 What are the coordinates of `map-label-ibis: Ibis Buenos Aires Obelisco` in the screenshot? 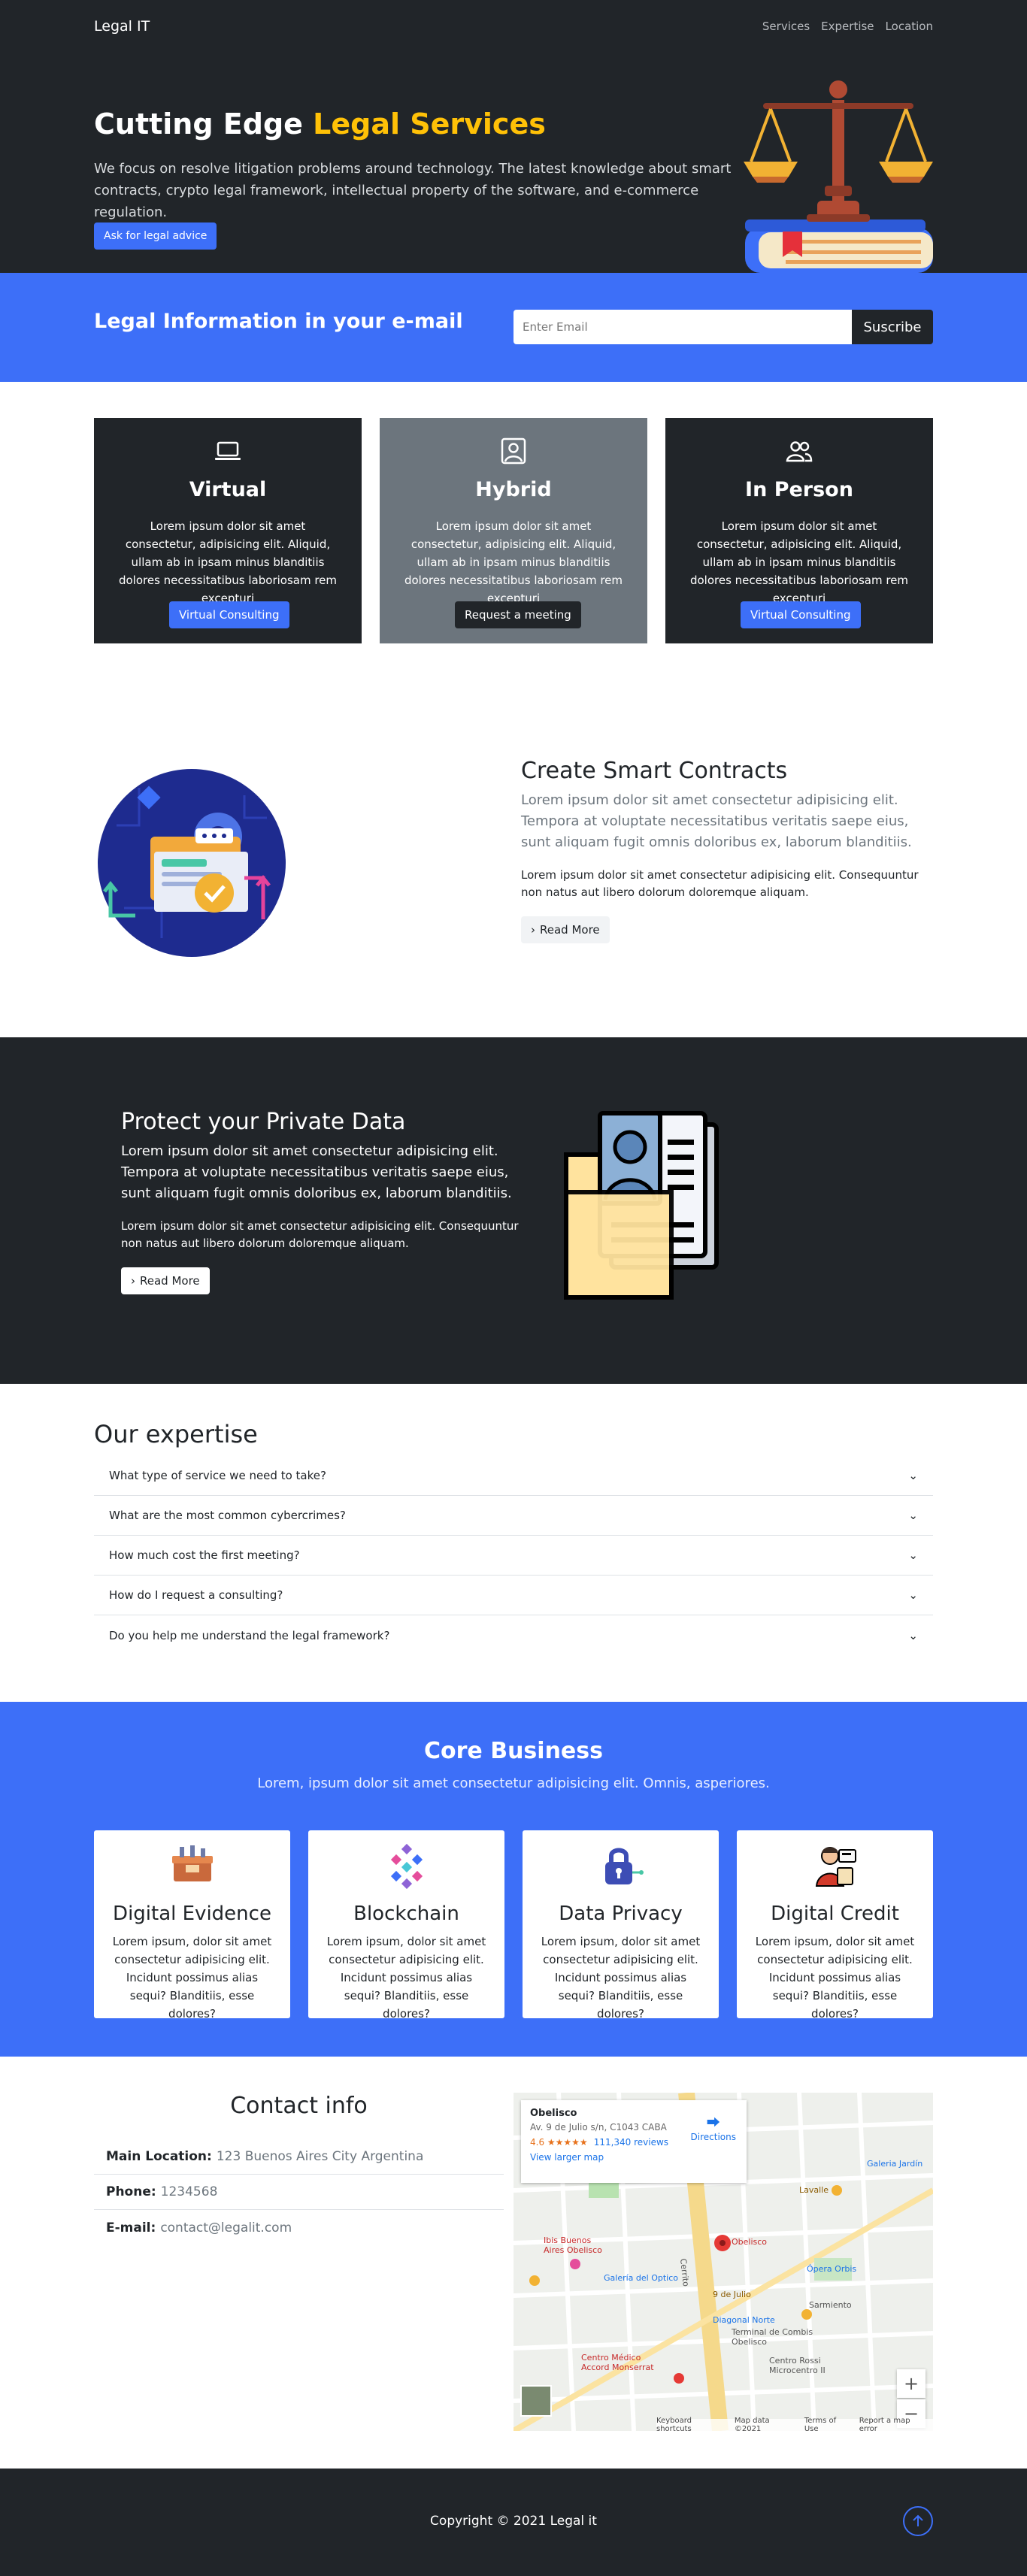 It's located at (573, 2245).